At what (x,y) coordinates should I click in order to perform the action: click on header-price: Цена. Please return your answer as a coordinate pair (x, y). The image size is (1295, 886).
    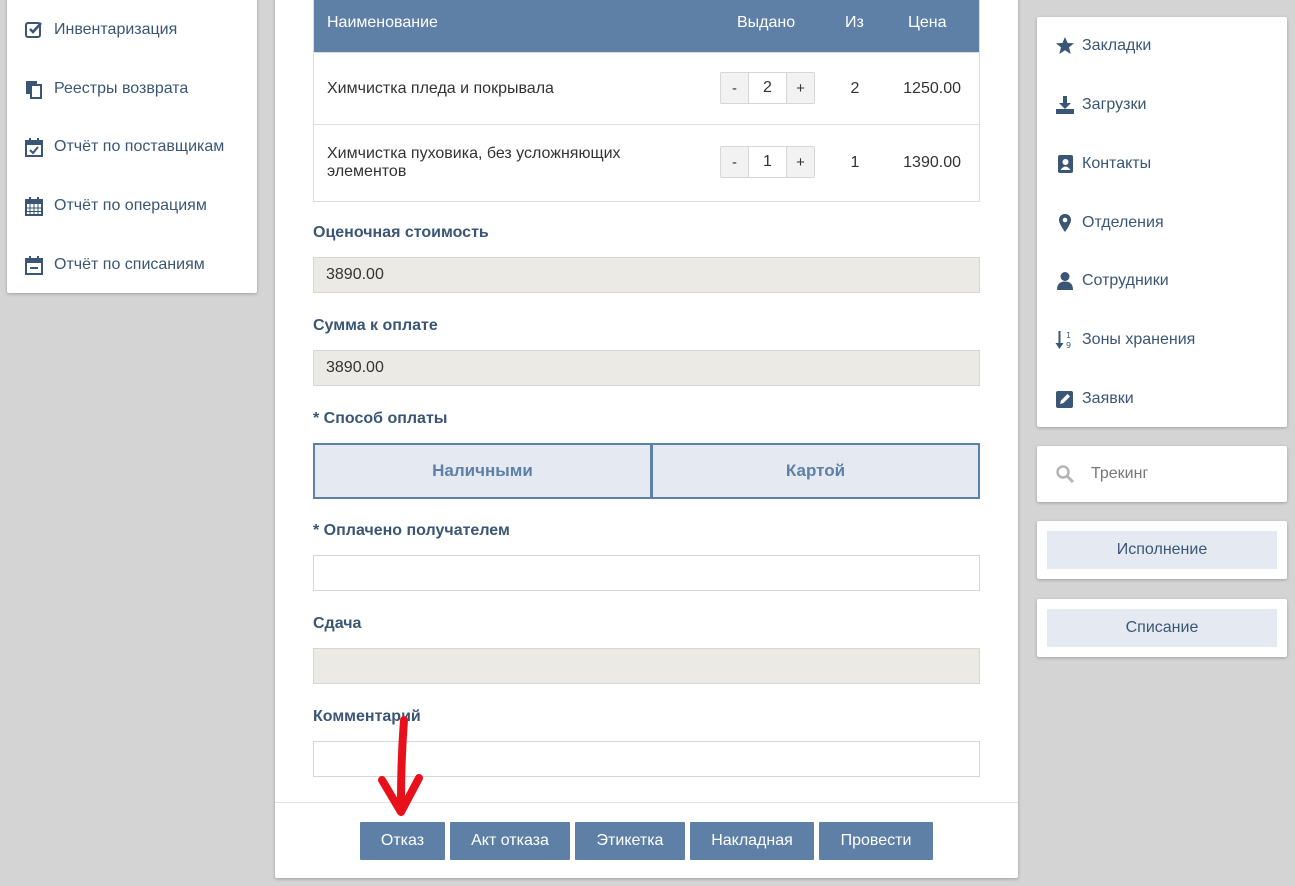
    Looking at the image, I should click on (927, 22).